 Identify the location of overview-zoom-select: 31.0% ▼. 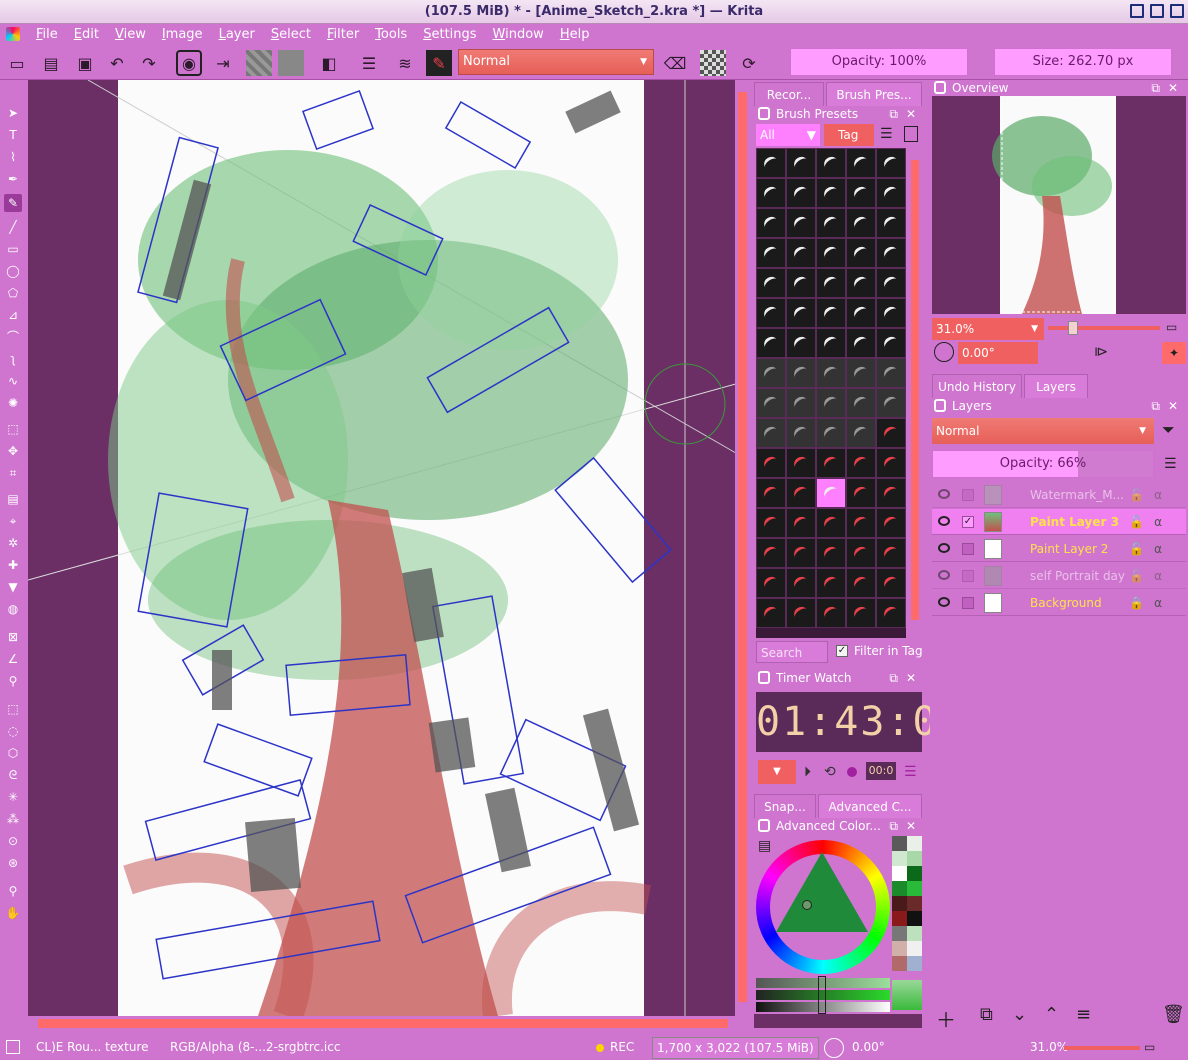
(988, 329).